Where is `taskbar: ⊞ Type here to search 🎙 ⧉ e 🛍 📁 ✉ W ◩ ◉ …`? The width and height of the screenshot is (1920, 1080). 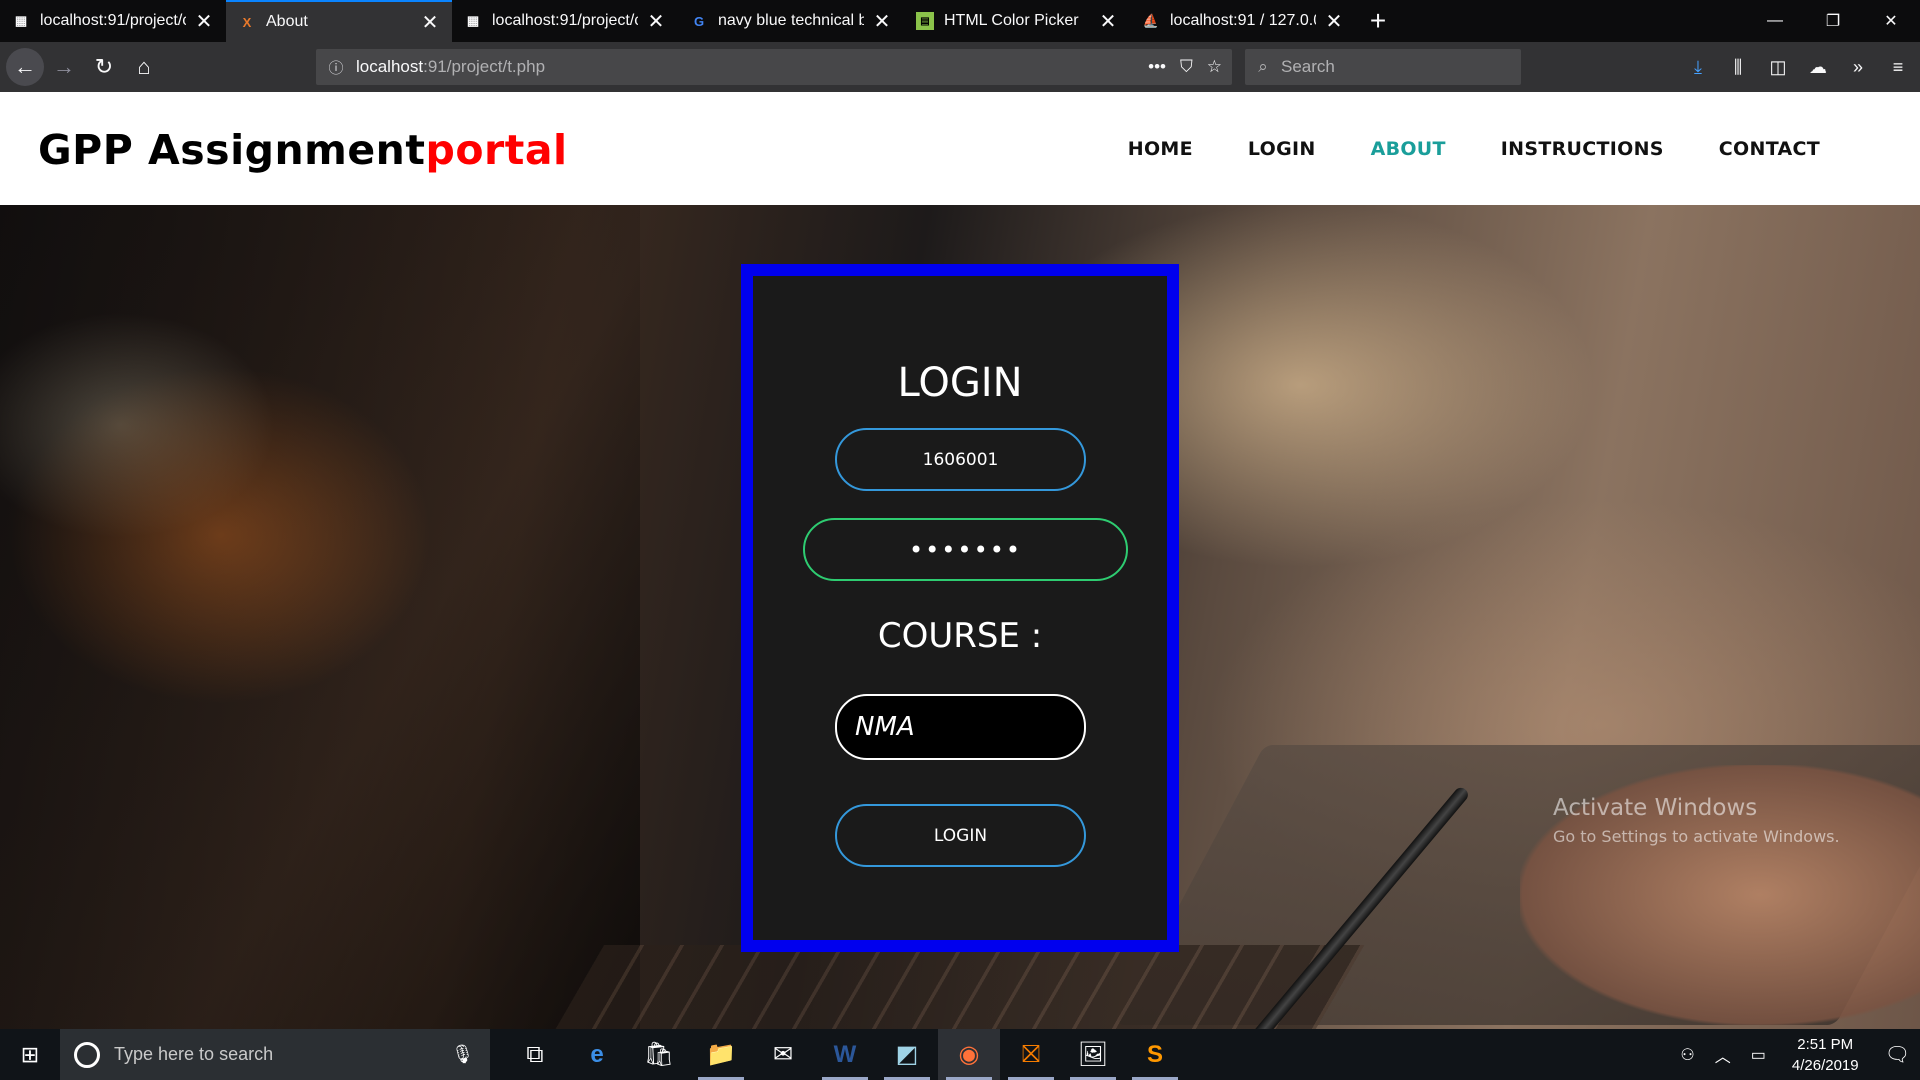
taskbar: ⊞ Type here to search 🎙 ⧉ e 🛍 📁 ✉ W ◩ ◉ … is located at coordinates (960, 1054).